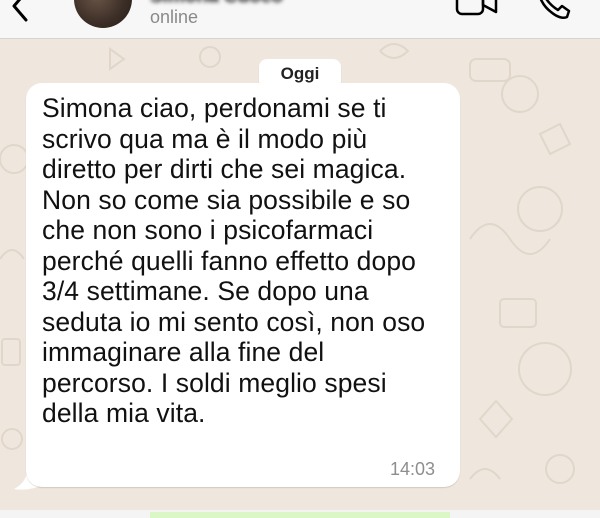 This screenshot has height=518, width=600. I want to click on message-line: 3/4 settimane. Se dopo una, so click(205, 291).